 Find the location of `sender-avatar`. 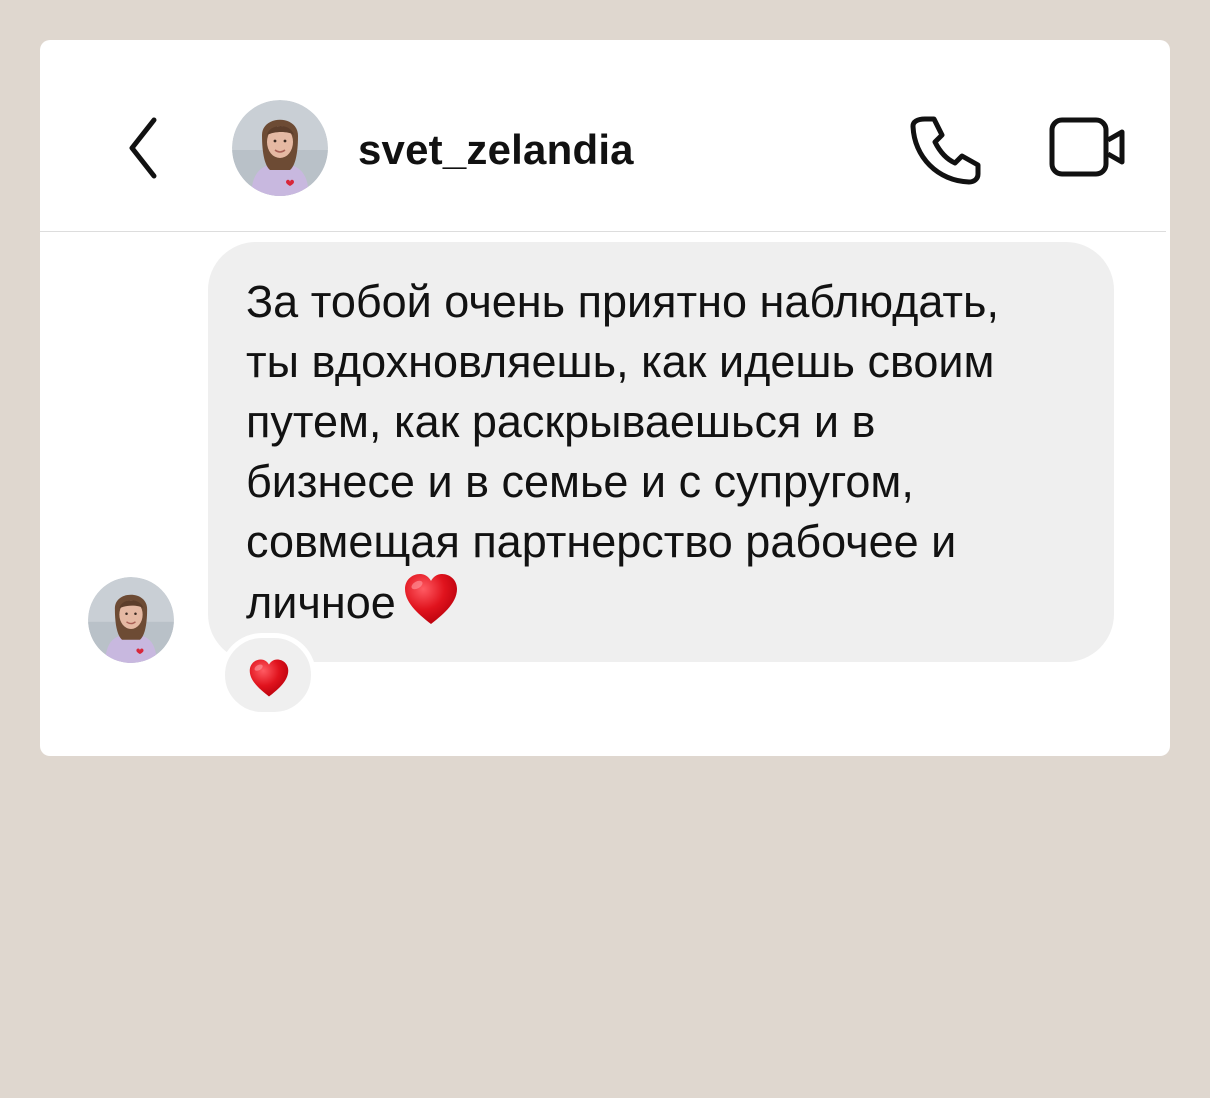

sender-avatar is located at coordinates (131, 620).